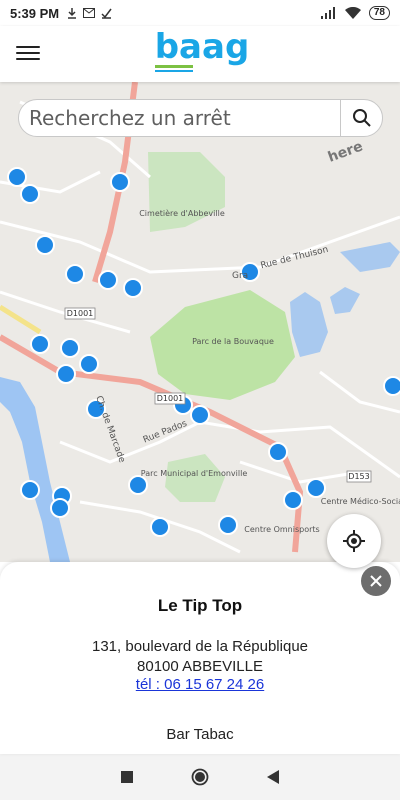  I want to click on gmail-icon, so click(89, 13).